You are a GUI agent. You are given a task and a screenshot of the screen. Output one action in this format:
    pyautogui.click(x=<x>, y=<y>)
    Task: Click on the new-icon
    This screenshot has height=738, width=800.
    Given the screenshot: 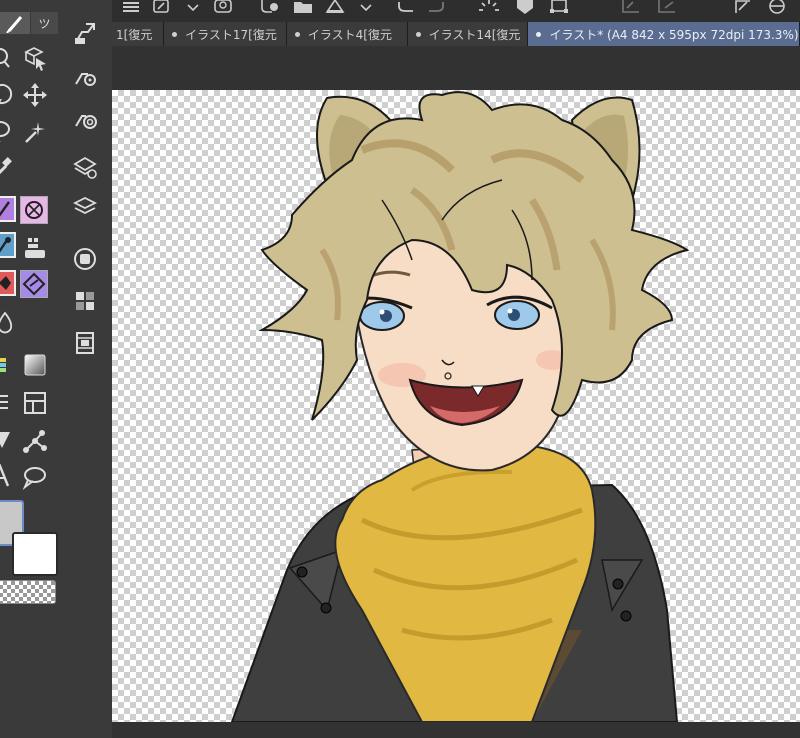 What is the action you would take?
    pyautogui.click(x=161, y=7)
    